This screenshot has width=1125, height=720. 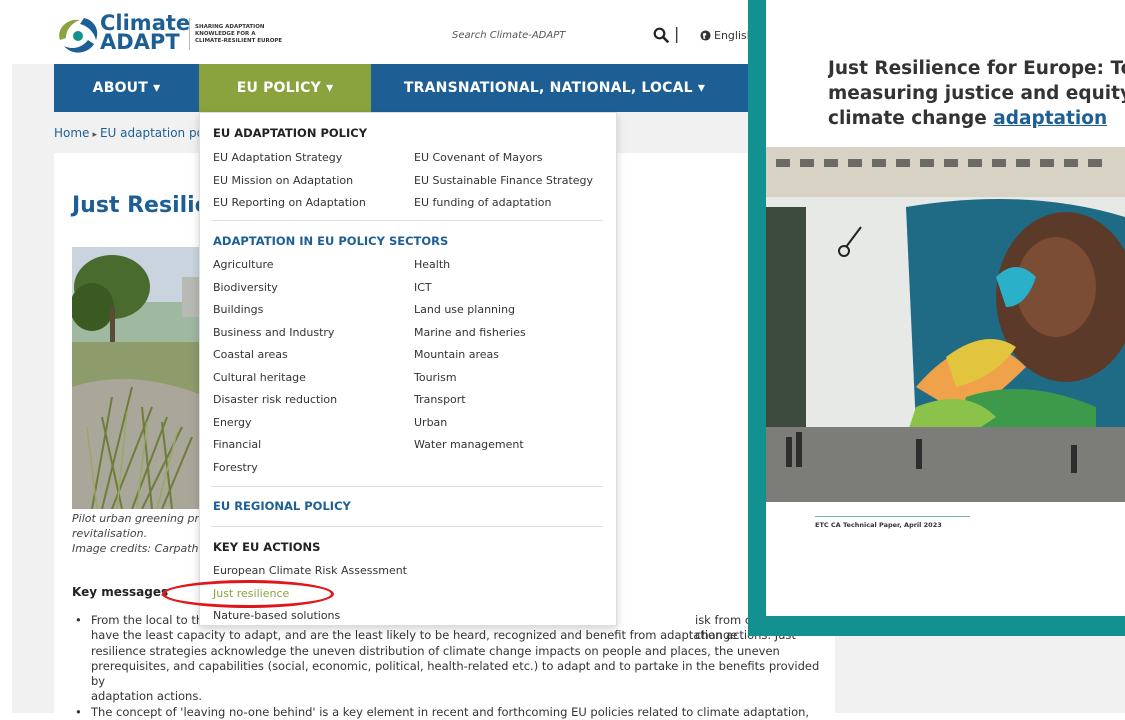 What do you see at coordinates (189, 34) in the screenshot?
I see `logo-divider` at bounding box center [189, 34].